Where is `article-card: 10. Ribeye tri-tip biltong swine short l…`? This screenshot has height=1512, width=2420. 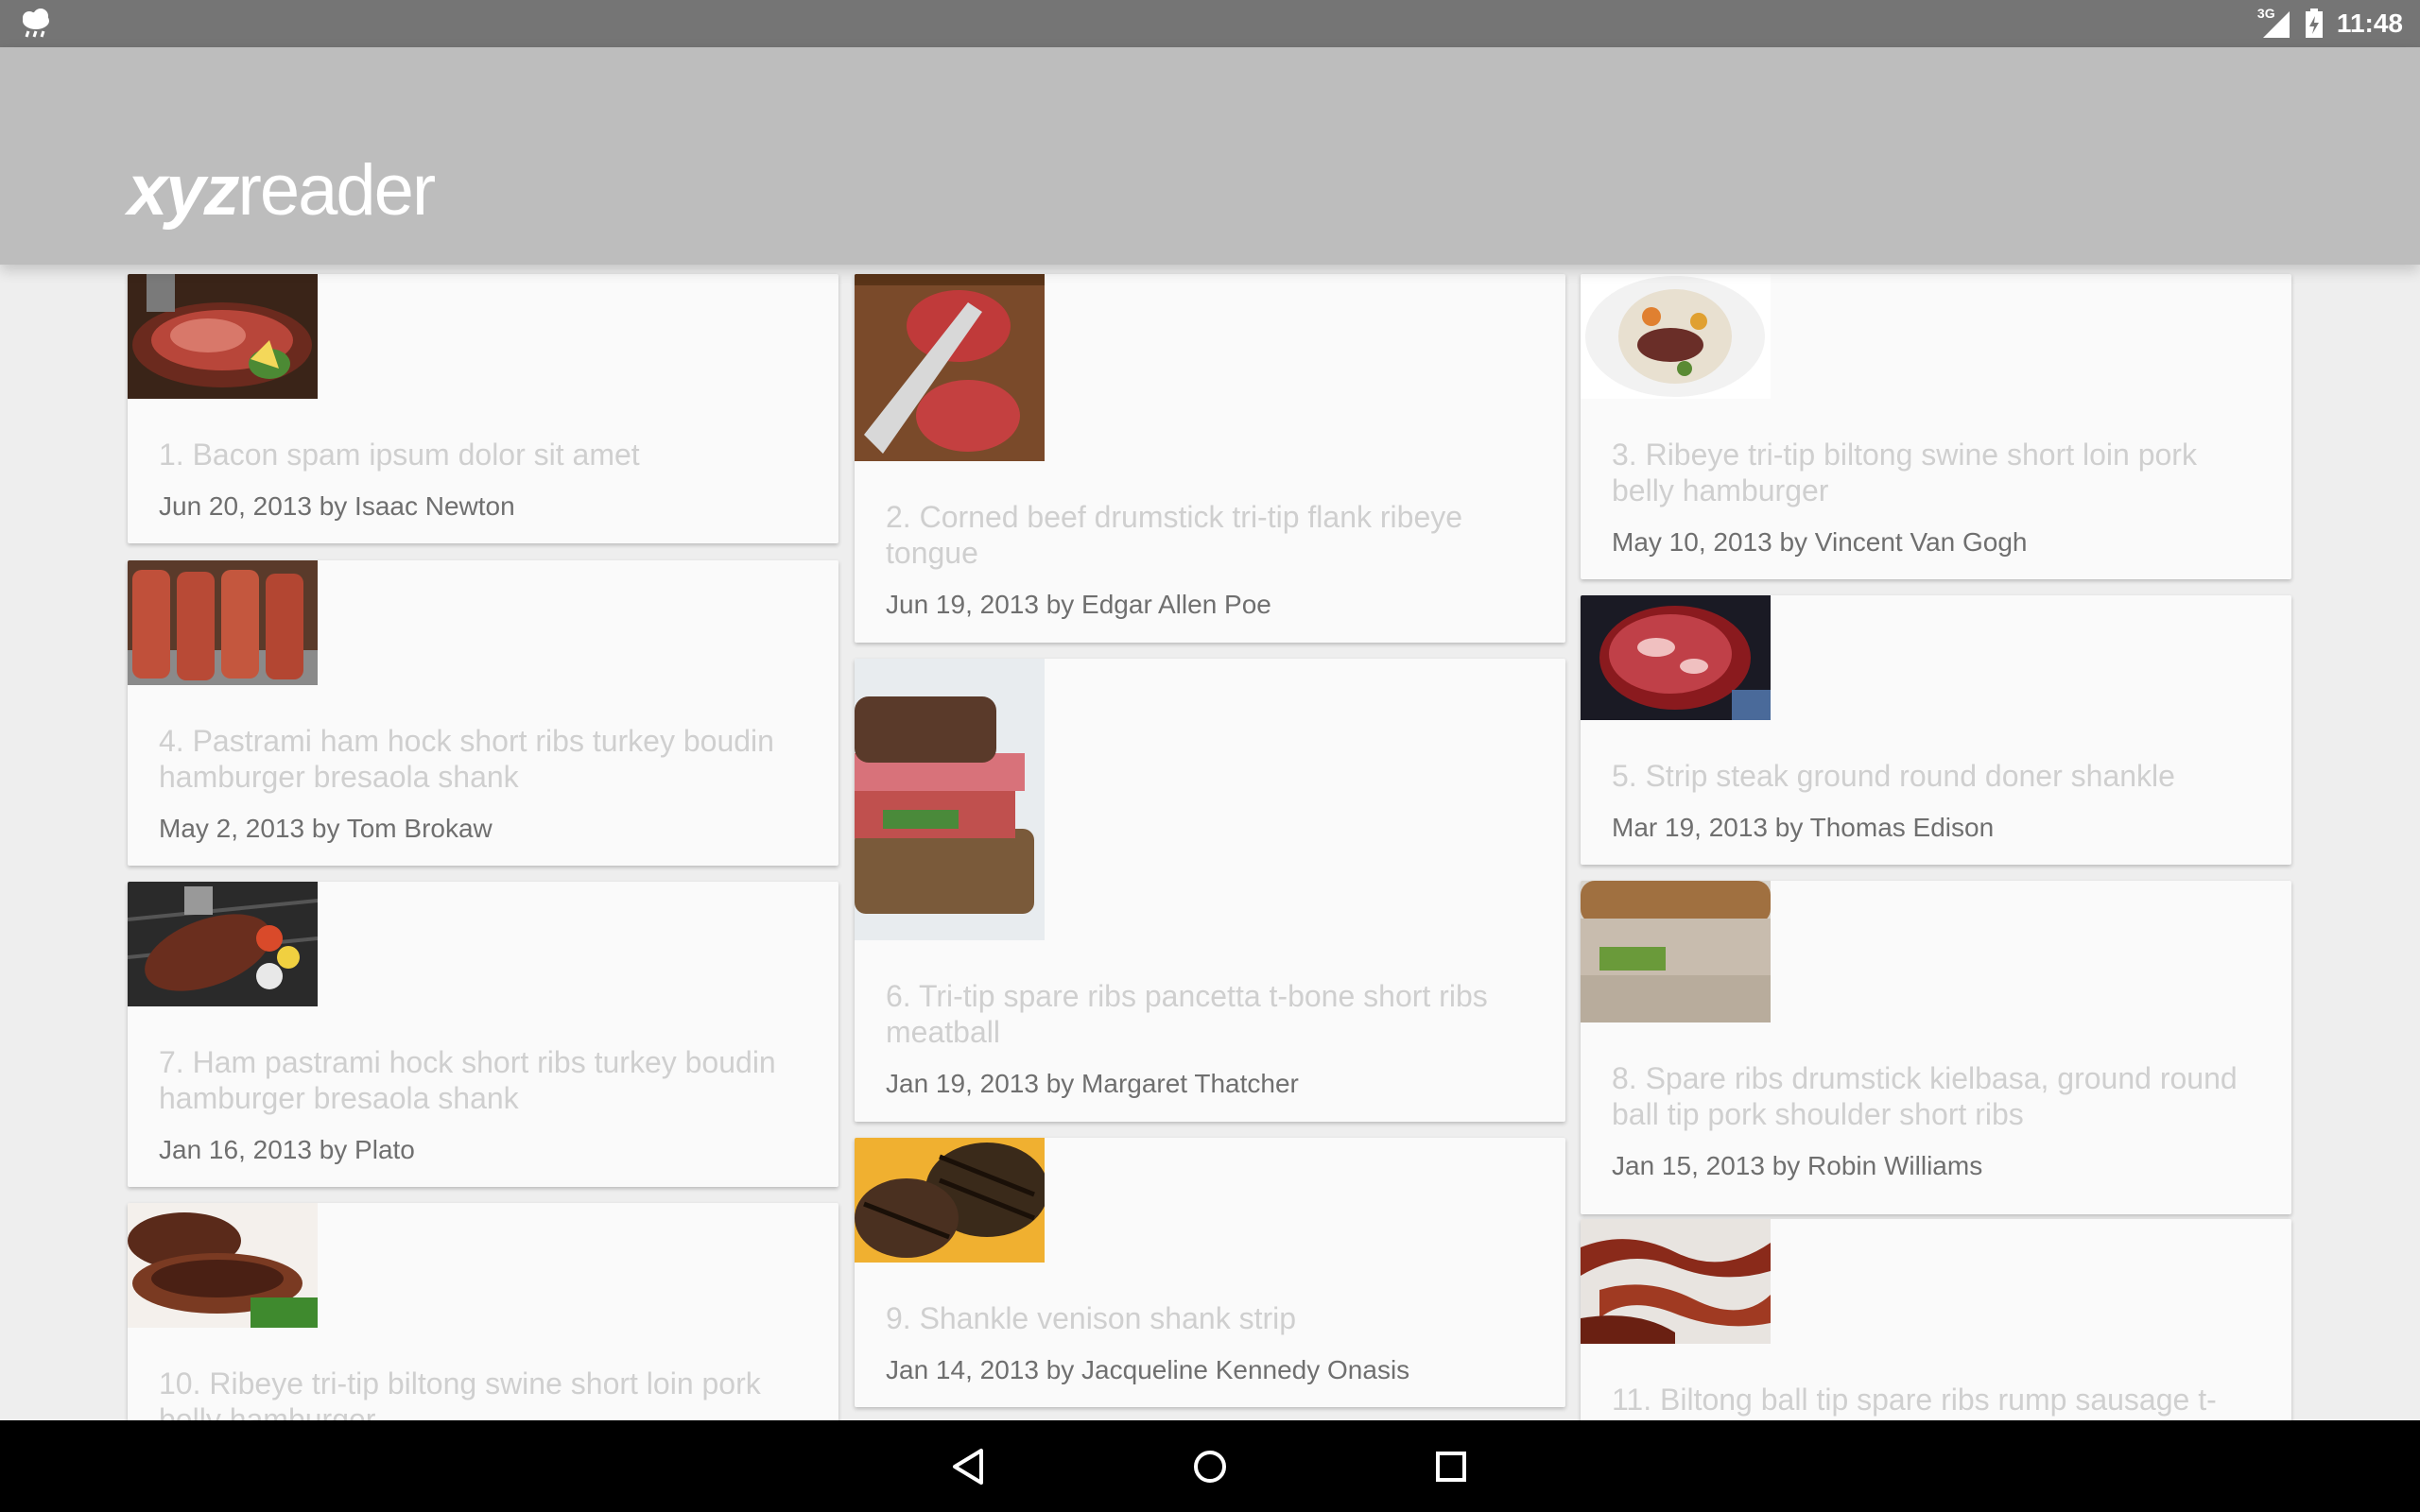 article-card: 10. Ribeye tri-tip biltong swine short l… is located at coordinates (483, 1311).